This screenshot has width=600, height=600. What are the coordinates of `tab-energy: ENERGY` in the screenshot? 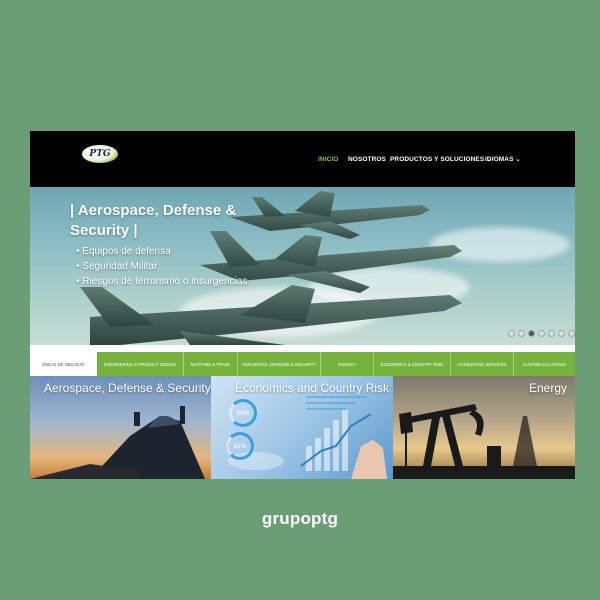 It's located at (347, 364).